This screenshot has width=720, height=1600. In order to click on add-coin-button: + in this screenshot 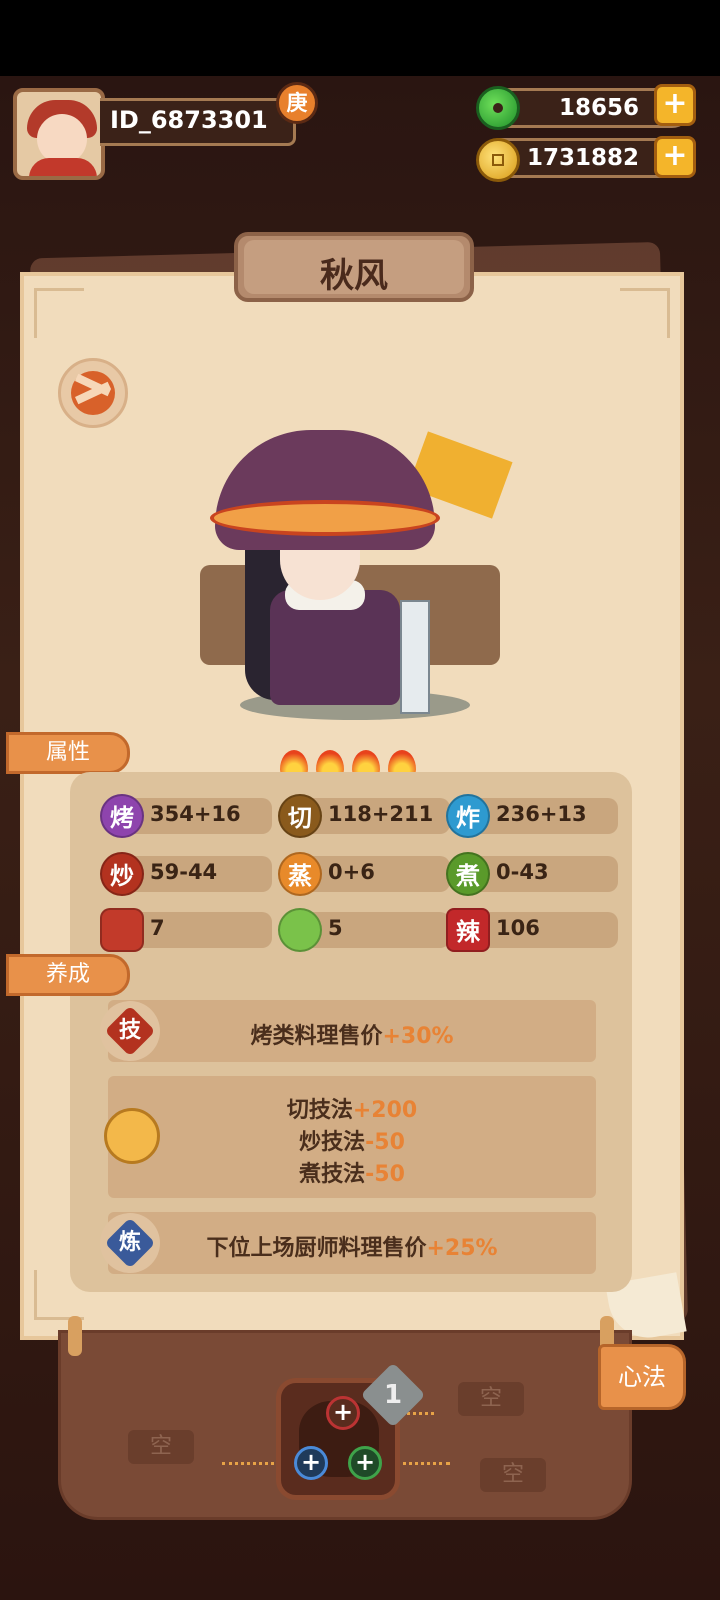, I will do `click(675, 157)`.